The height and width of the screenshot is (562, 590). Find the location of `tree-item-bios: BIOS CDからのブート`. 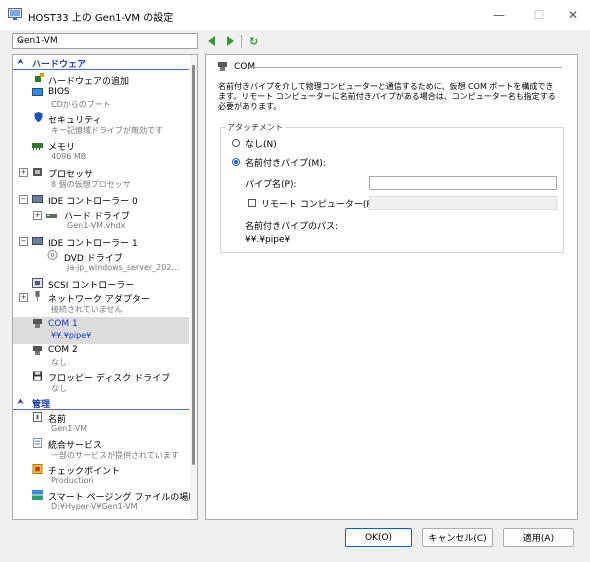

tree-item-bios: BIOS CDからのブート is located at coordinates (101, 99).